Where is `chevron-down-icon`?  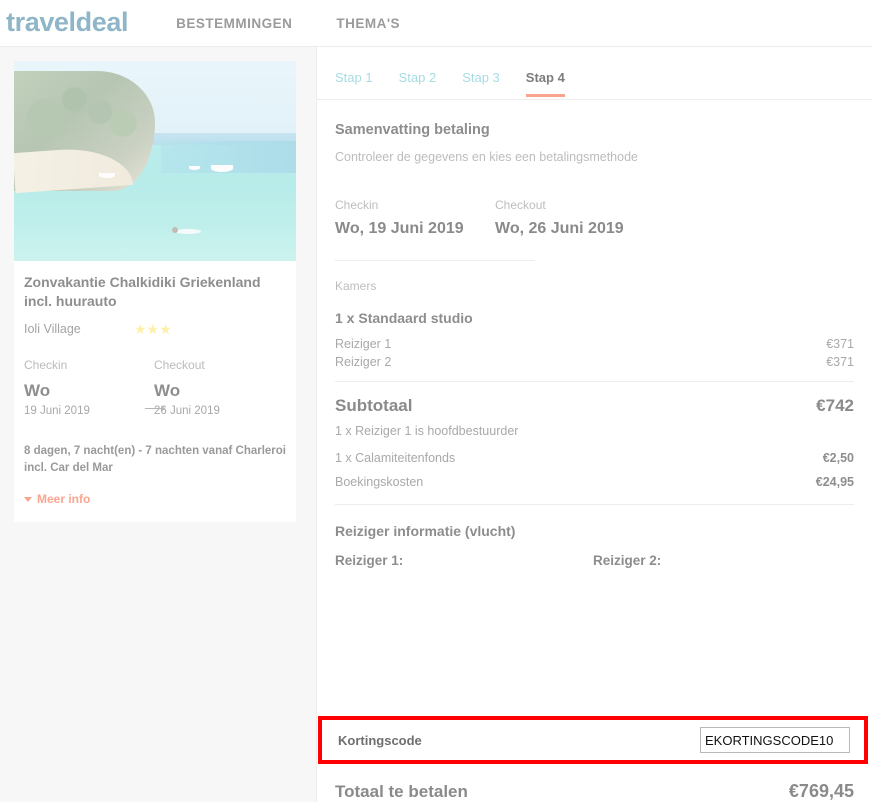 chevron-down-icon is located at coordinates (28, 499).